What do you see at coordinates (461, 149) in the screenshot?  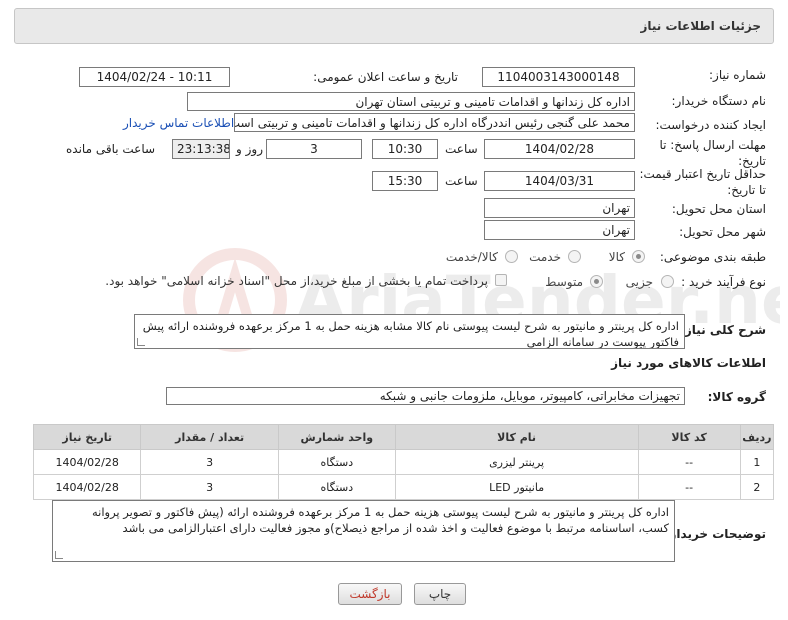 I see `deadline-time-label: ساعت` at bounding box center [461, 149].